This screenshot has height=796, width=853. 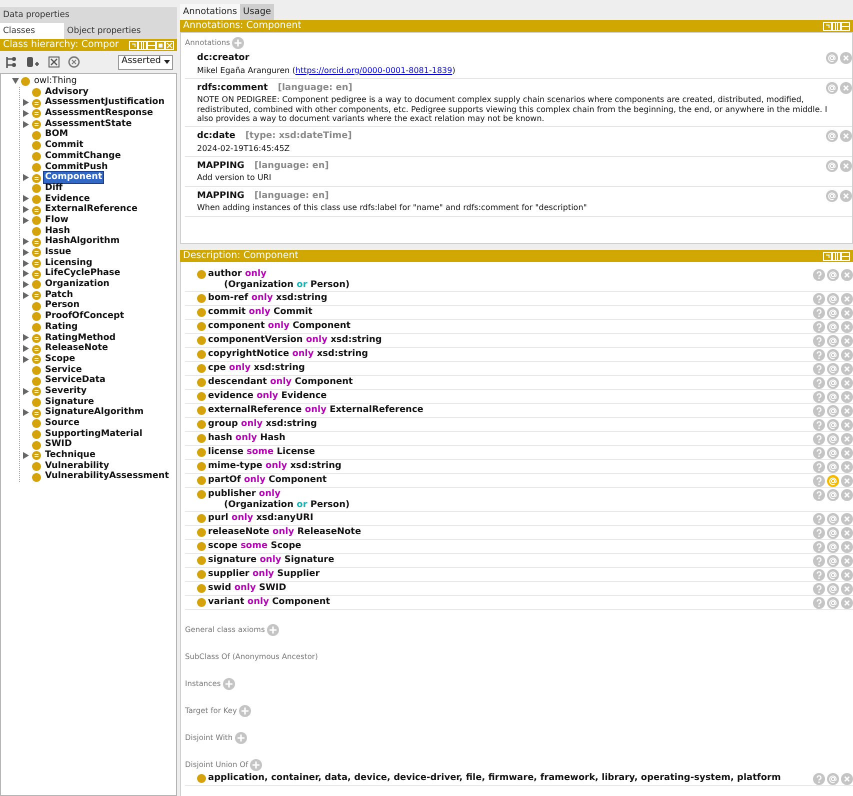 I want to click on tree-item: Commit, so click(x=64, y=145).